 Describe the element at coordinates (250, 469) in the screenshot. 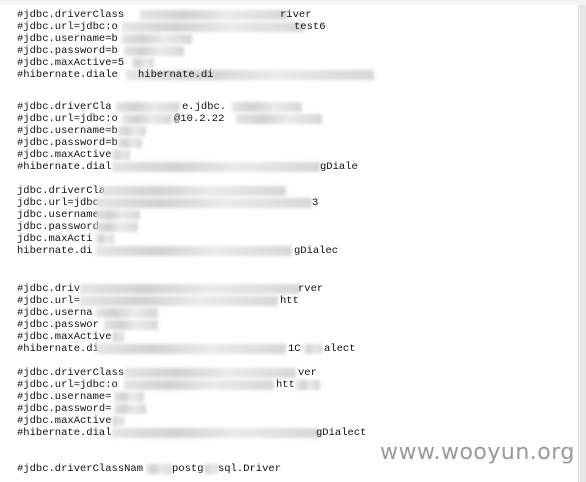

I see `code-line-fragment: sql.Driver` at that location.